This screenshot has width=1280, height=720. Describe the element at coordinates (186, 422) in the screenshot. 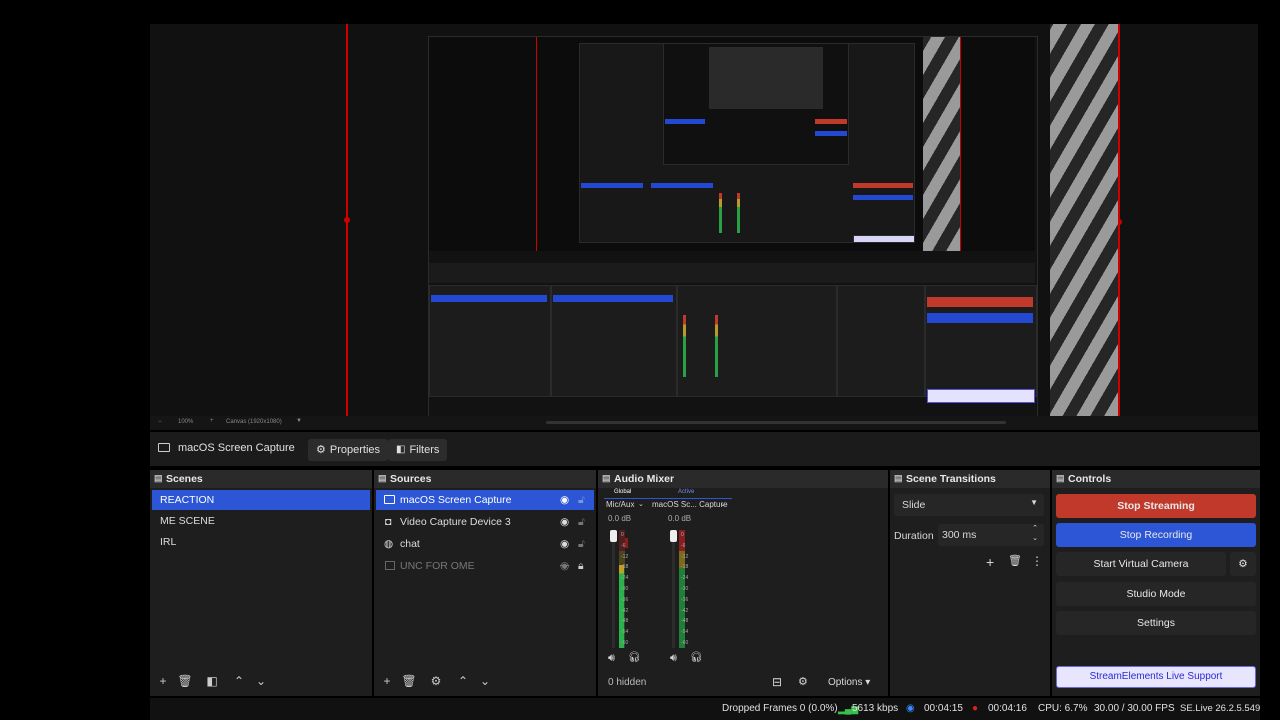

I see `zoom-level: 100%` at that location.